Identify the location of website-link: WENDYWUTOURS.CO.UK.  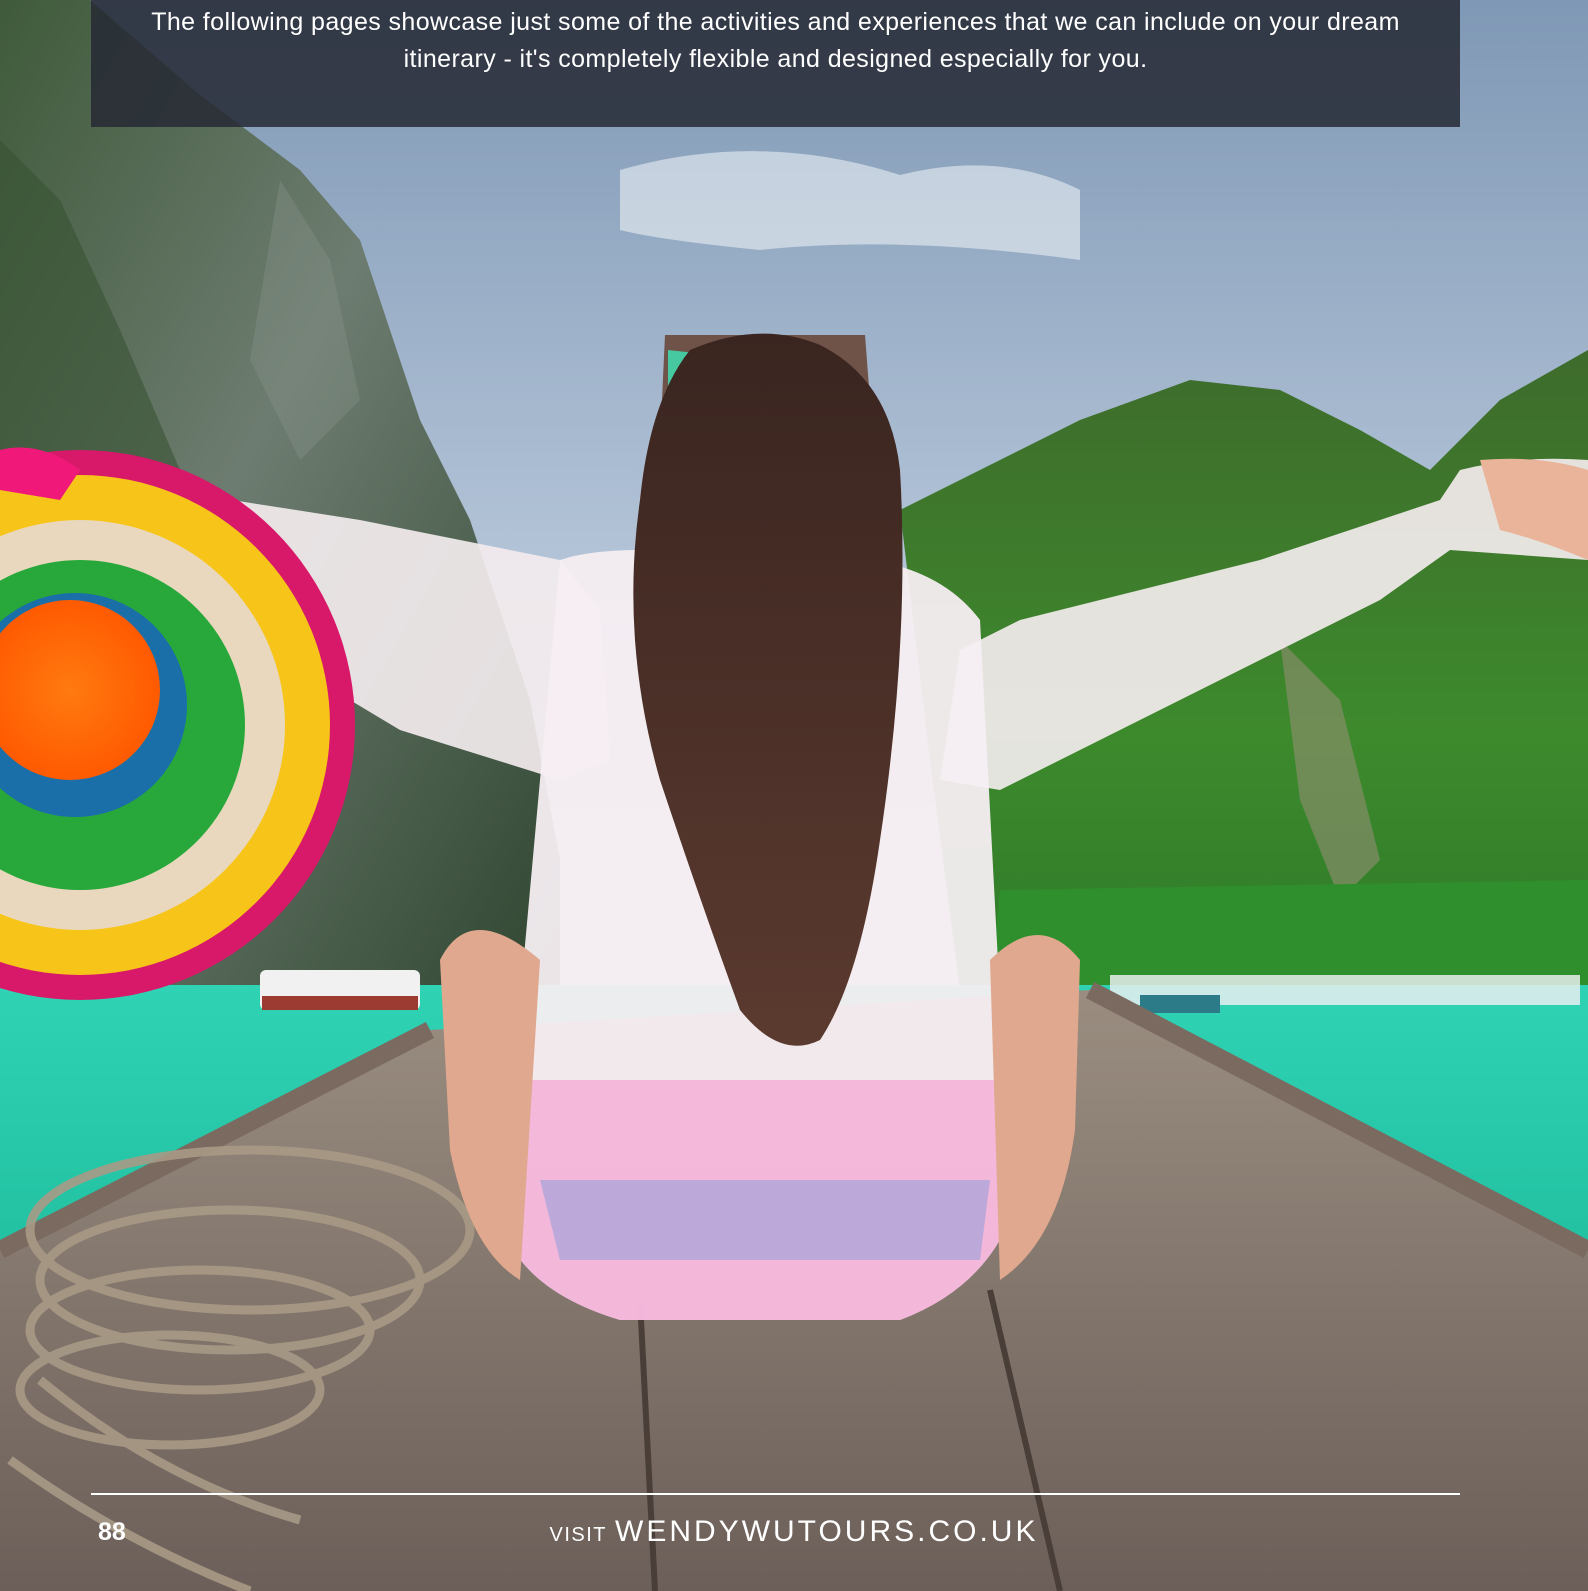
(826, 1531).